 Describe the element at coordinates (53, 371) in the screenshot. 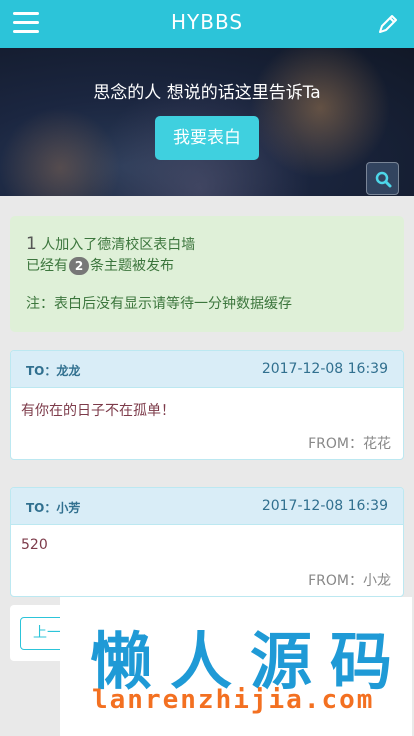

I see `post-recipient: TO：龙龙` at that location.